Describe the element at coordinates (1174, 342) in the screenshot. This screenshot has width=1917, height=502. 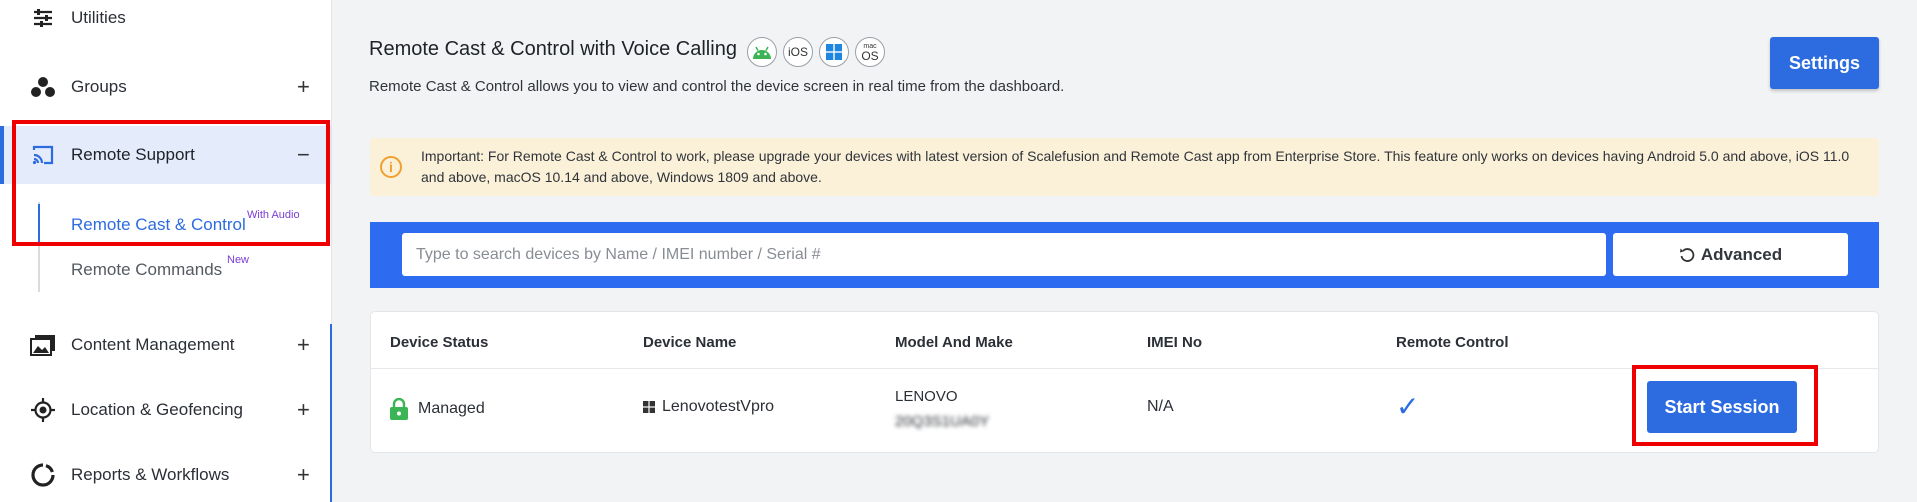
I see `column-header: IMEI No` at that location.